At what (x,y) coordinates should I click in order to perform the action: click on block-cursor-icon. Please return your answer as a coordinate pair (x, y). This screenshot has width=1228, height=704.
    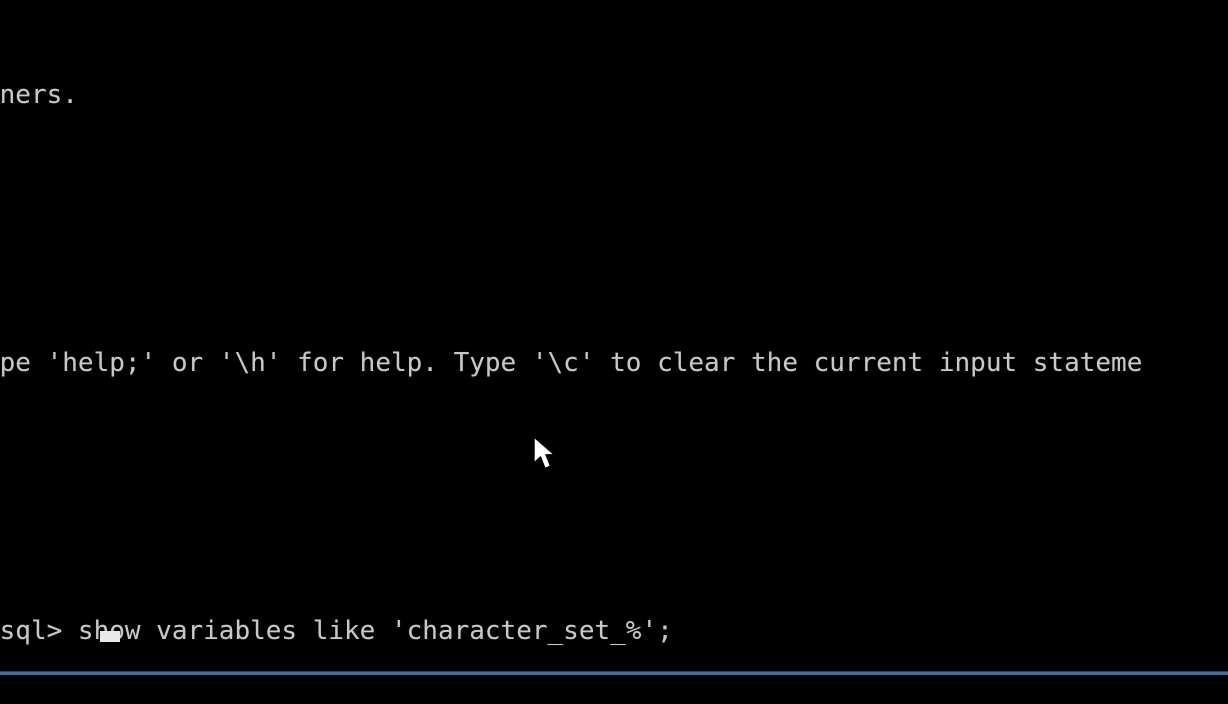
    Looking at the image, I should click on (110, 636).